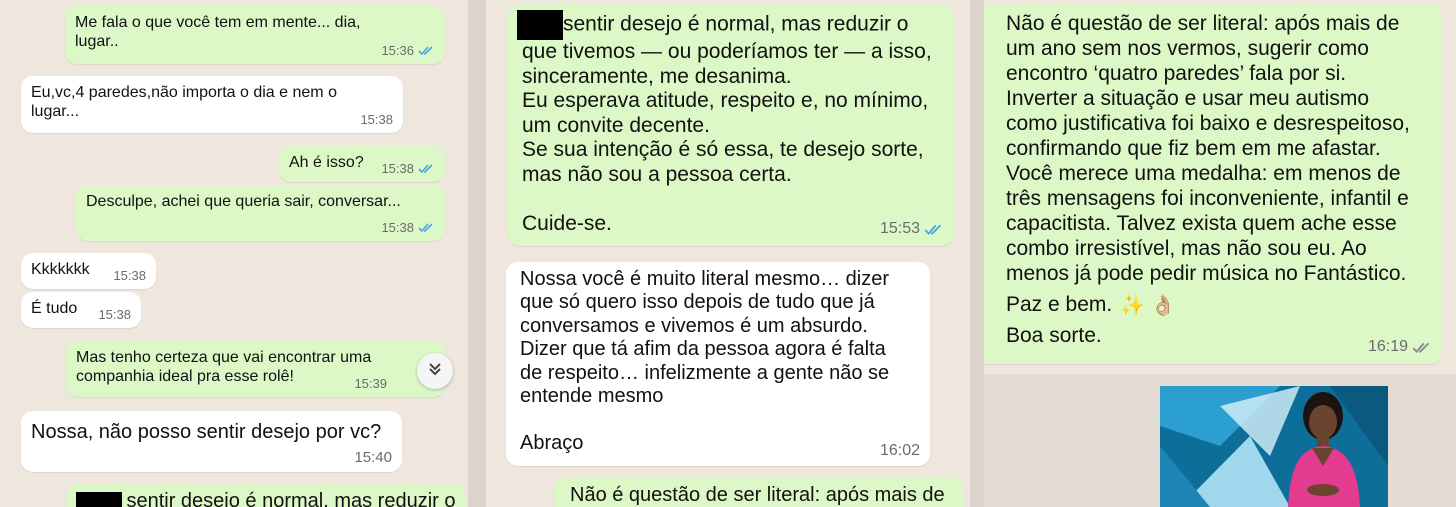  I want to click on message-time: 15:53, so click(899, 228).